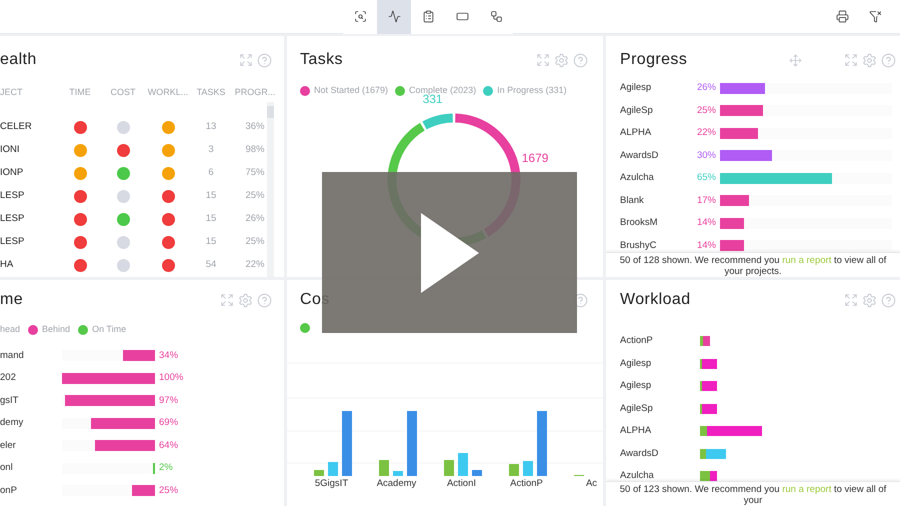 Image resolution: width=900 pixels, height=506 pixels. Describe the element at coordinates (255, 127) in the screenshot. I see `progress-value: 36%` at that location.